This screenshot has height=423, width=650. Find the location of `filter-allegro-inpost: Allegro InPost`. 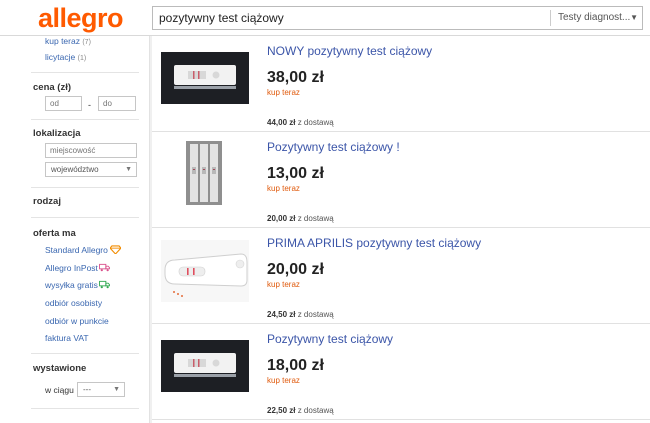

filter-allegro-inpost: Allegro InPost is located at coordinates (71, 268).